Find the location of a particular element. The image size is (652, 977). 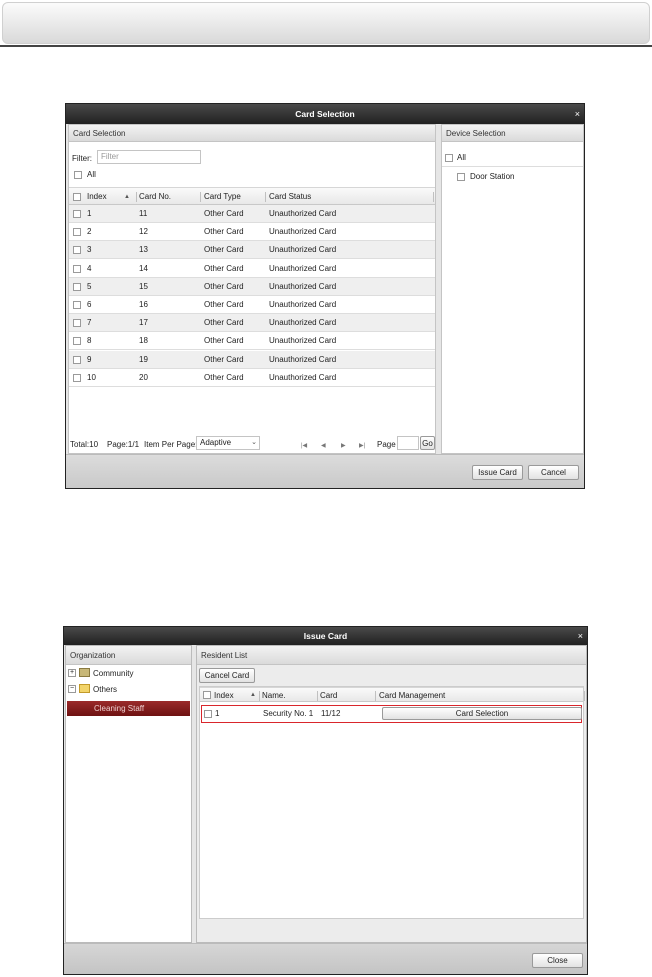

dialog-footer: Issue Card Cancel is located at coordinates (325, 471).